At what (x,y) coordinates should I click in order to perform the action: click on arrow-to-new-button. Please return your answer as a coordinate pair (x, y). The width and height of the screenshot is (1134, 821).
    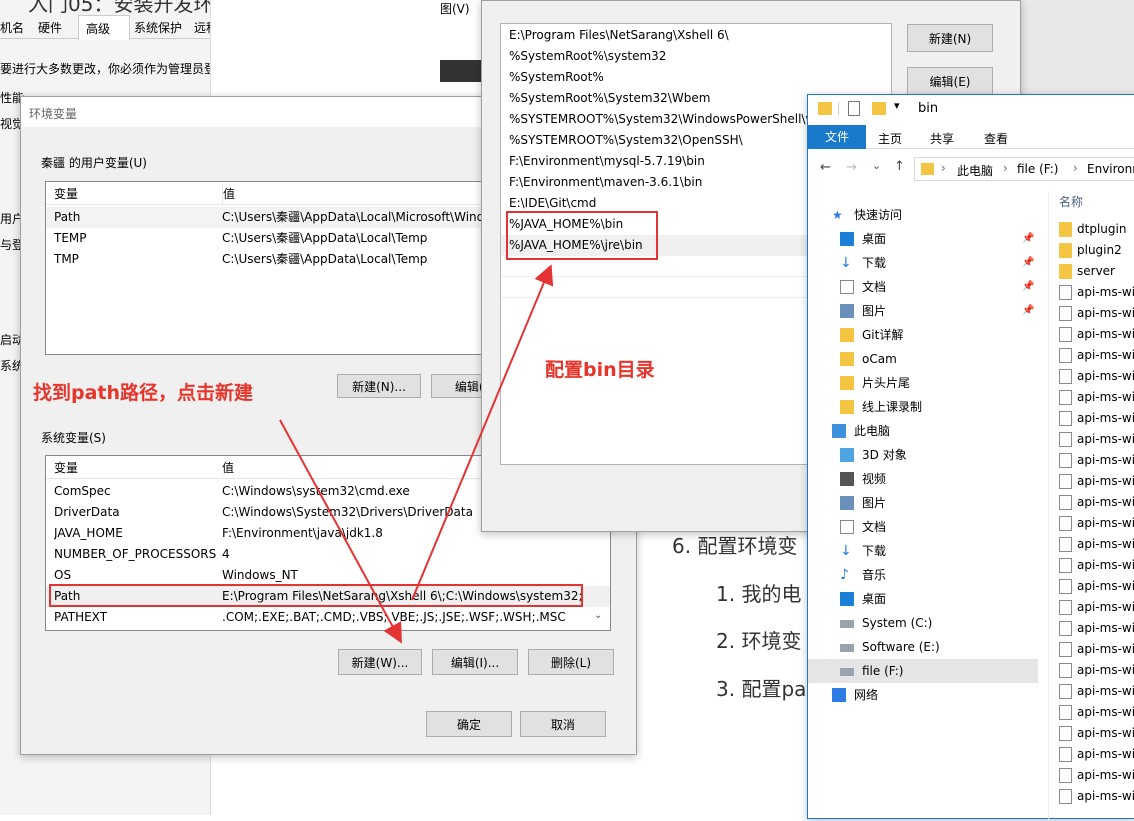
    Looking at the image, I should click on (340, 531).